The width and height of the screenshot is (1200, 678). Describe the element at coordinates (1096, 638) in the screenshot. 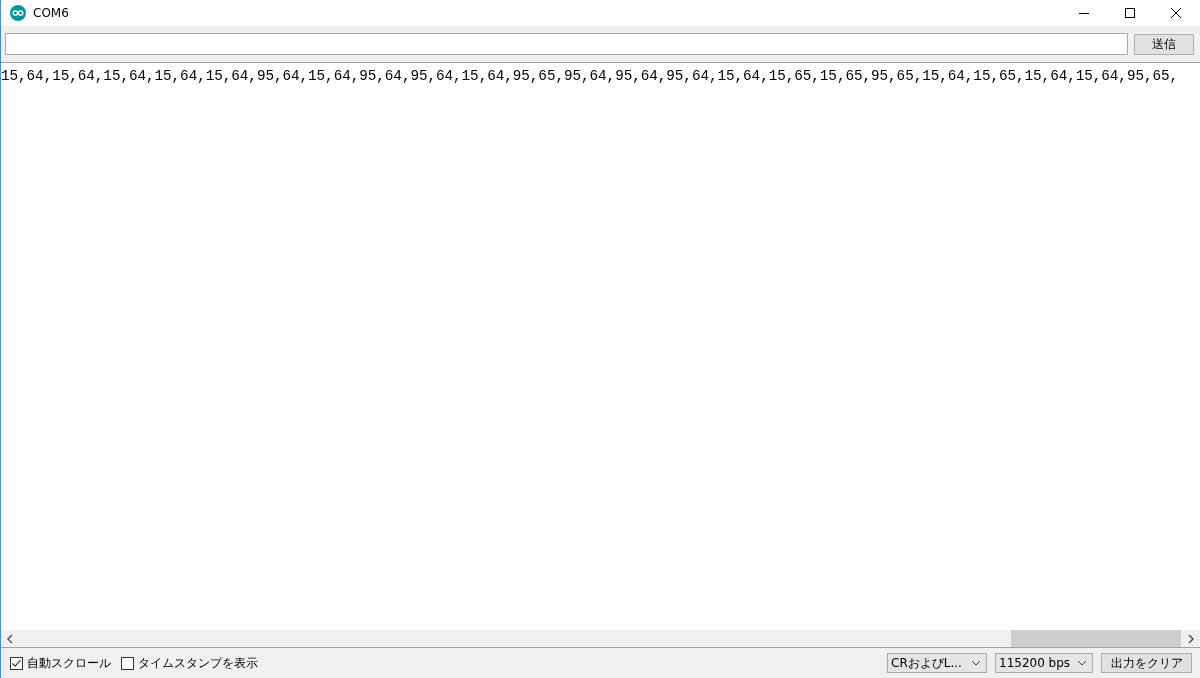

I see `scrollbar-thumb` at that location.